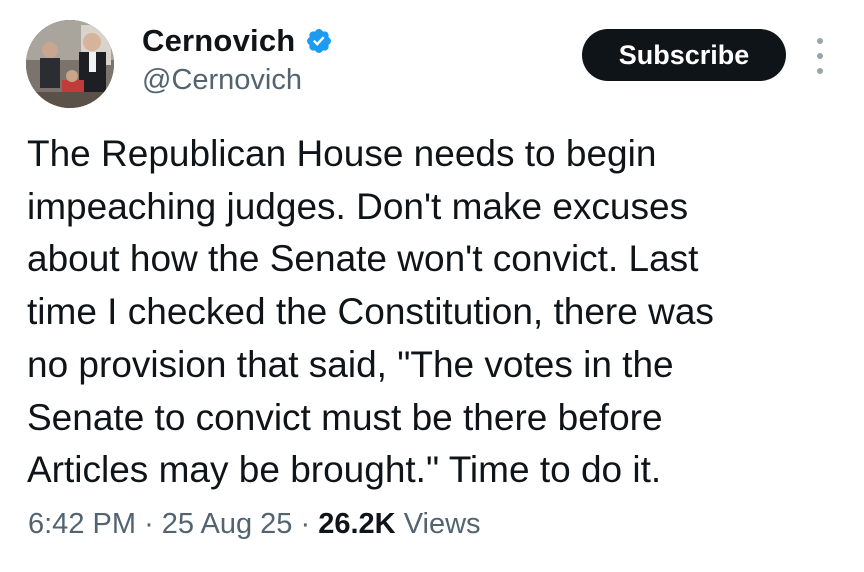 This screenshot has width=864, height=572. What do you see at coordinates (218, 41) in the screenshot?
I see `author-display-name: Cernovich` at bounding box center [218, 41].